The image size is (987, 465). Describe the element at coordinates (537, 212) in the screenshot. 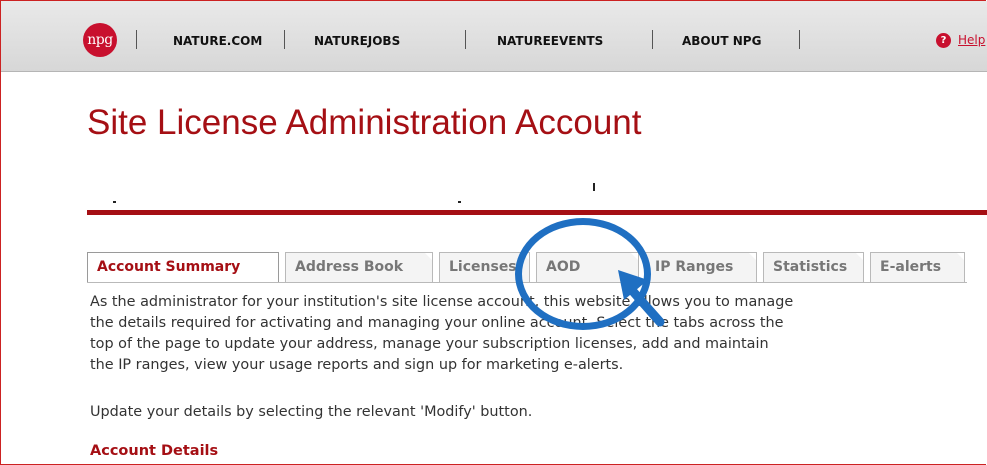

I see `title-divider` at that location.